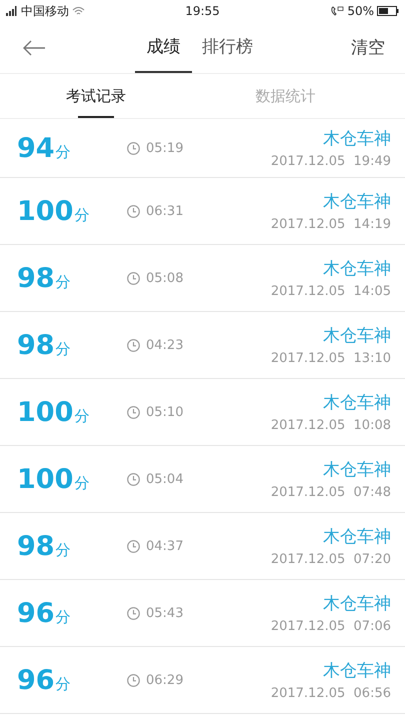 The width and height of the screenshot is (405, 720). What do you see at coordinates (165, 412) in the screenshot?
I see `duration-text: 05:10` at bounding box center [165, 412].